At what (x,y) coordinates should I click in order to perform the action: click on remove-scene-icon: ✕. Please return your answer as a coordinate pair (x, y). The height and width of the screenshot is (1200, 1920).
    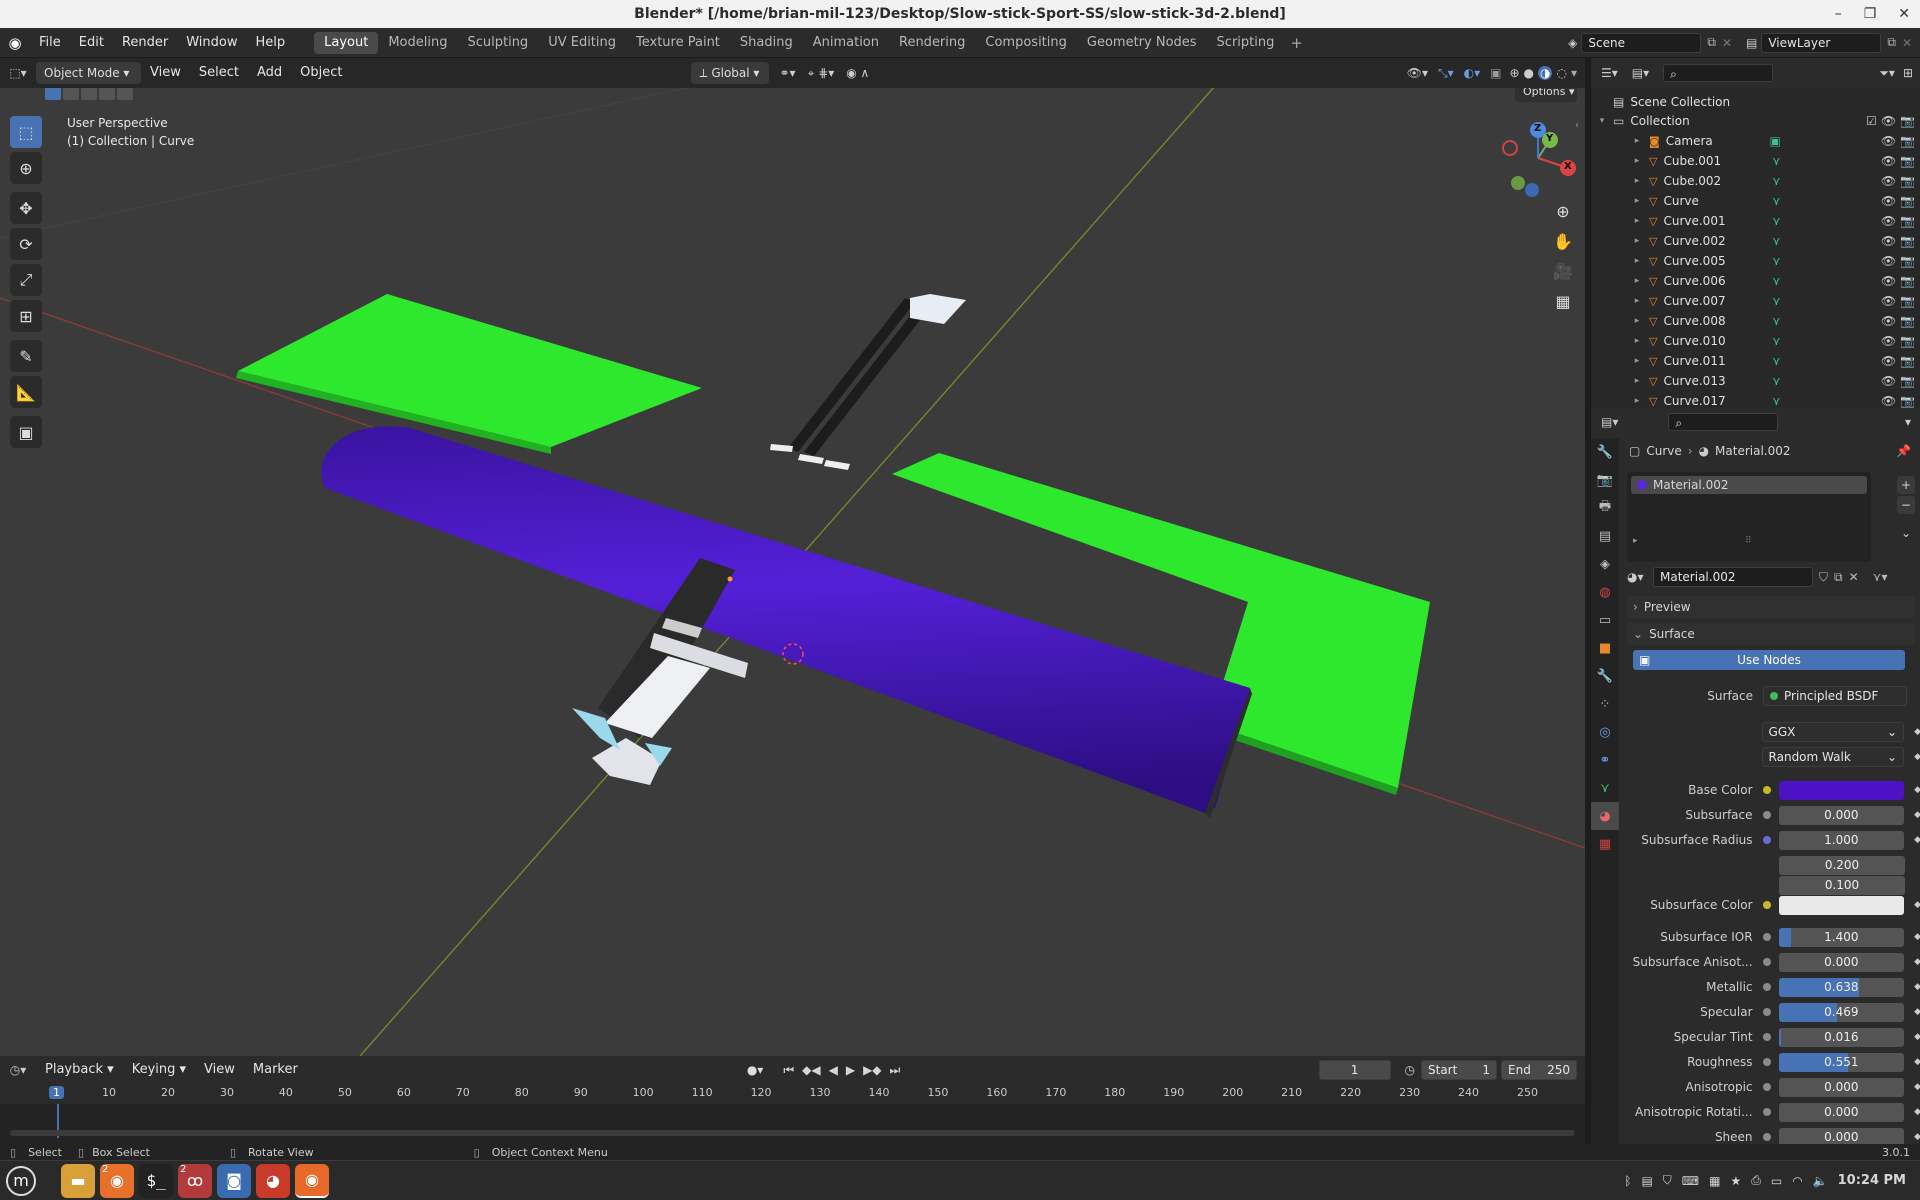
    Looking at the image, I should click on (1727, 43).